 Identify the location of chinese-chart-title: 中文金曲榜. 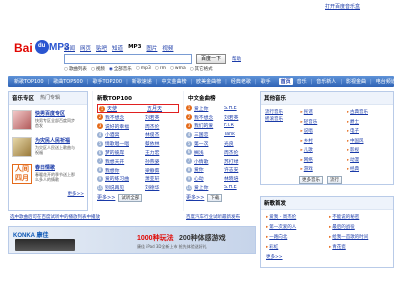
(202, 98).